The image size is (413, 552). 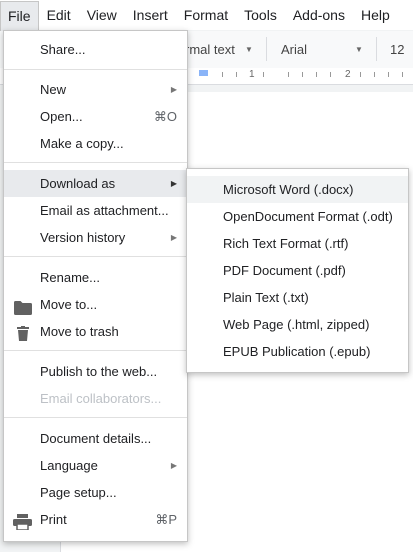 I want to click on submenu-item-txt: Plain Text (.txt), so click(x=297, y=297).